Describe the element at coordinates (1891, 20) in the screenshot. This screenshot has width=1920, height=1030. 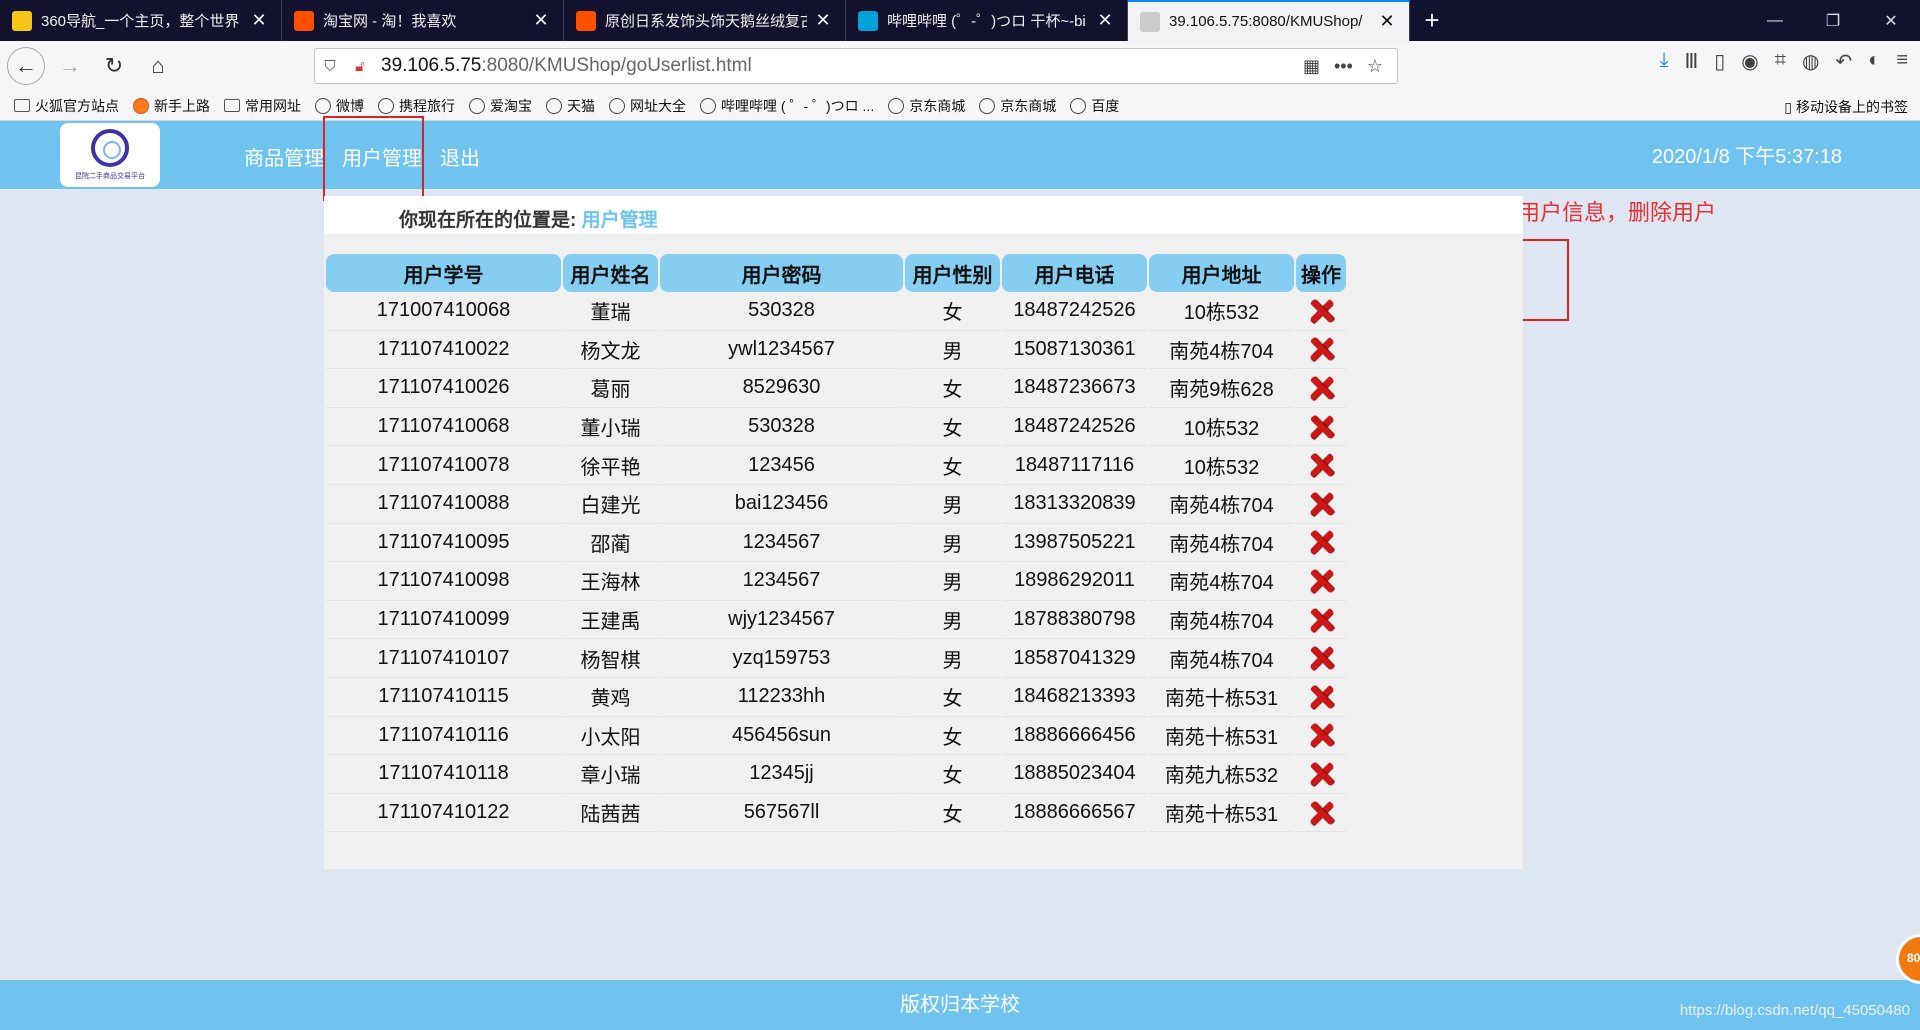
I see `close-window-button: ✕` at that location.